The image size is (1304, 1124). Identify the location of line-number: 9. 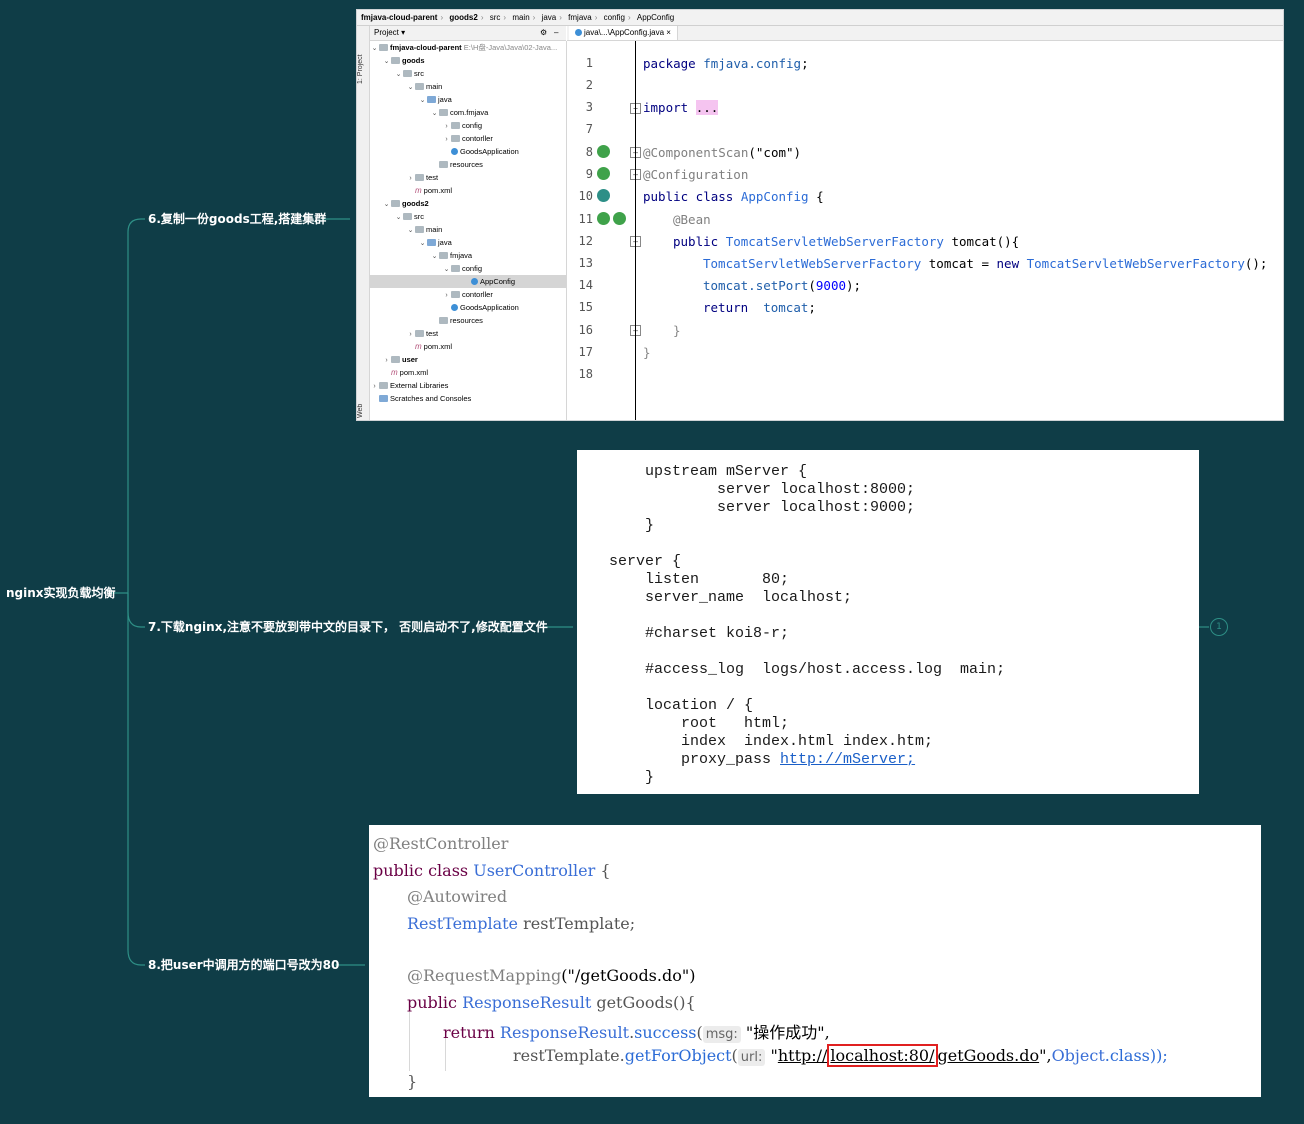
(589, 174).